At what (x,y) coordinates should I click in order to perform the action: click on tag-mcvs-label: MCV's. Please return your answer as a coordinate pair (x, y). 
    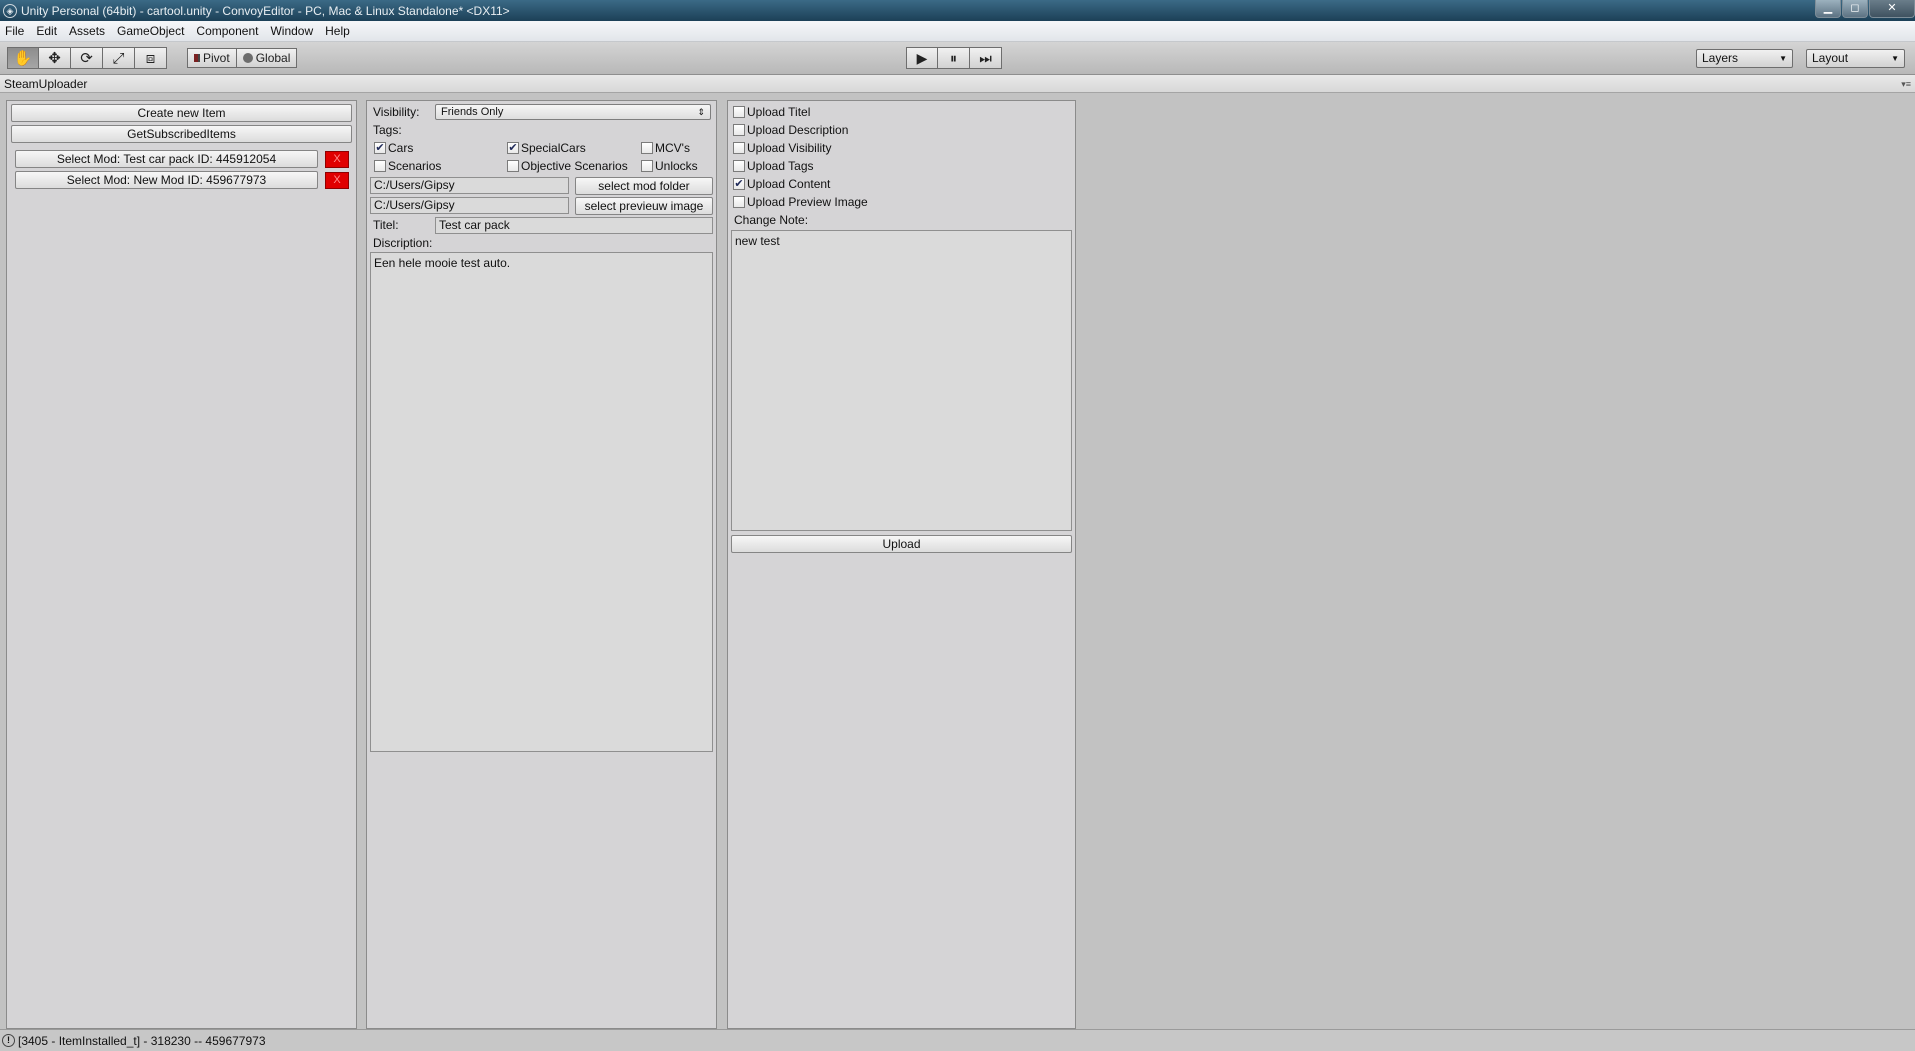
    Looking at the image, I should click on (672, 148).